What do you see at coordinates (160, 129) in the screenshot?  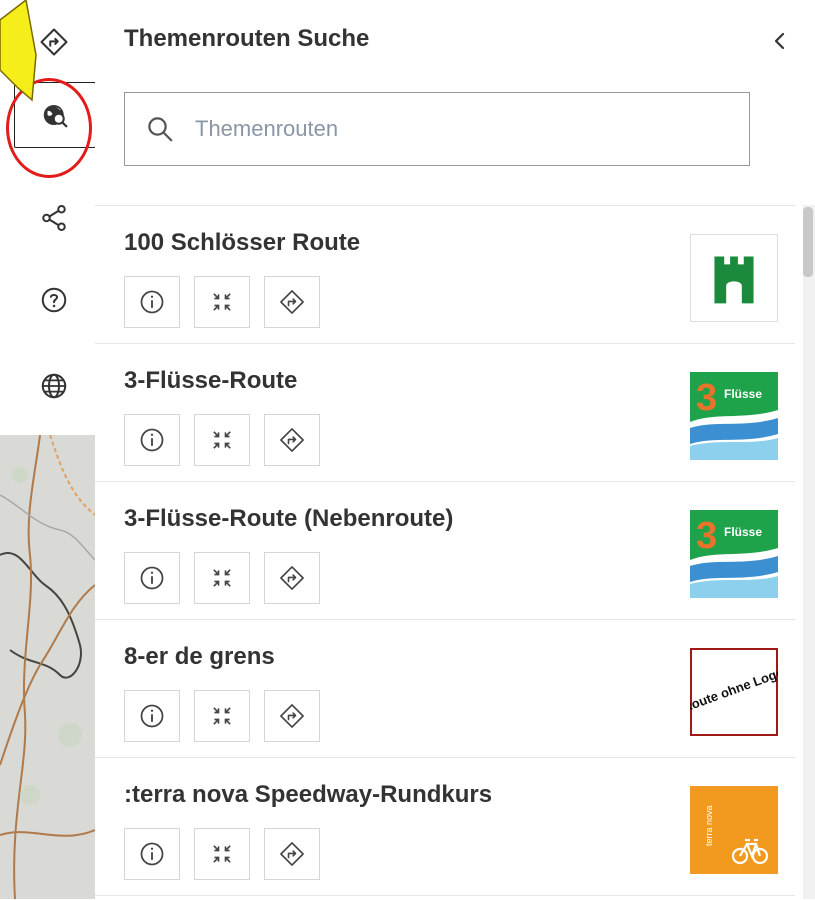 I see `search-icon` at bounding box center [160, 129].